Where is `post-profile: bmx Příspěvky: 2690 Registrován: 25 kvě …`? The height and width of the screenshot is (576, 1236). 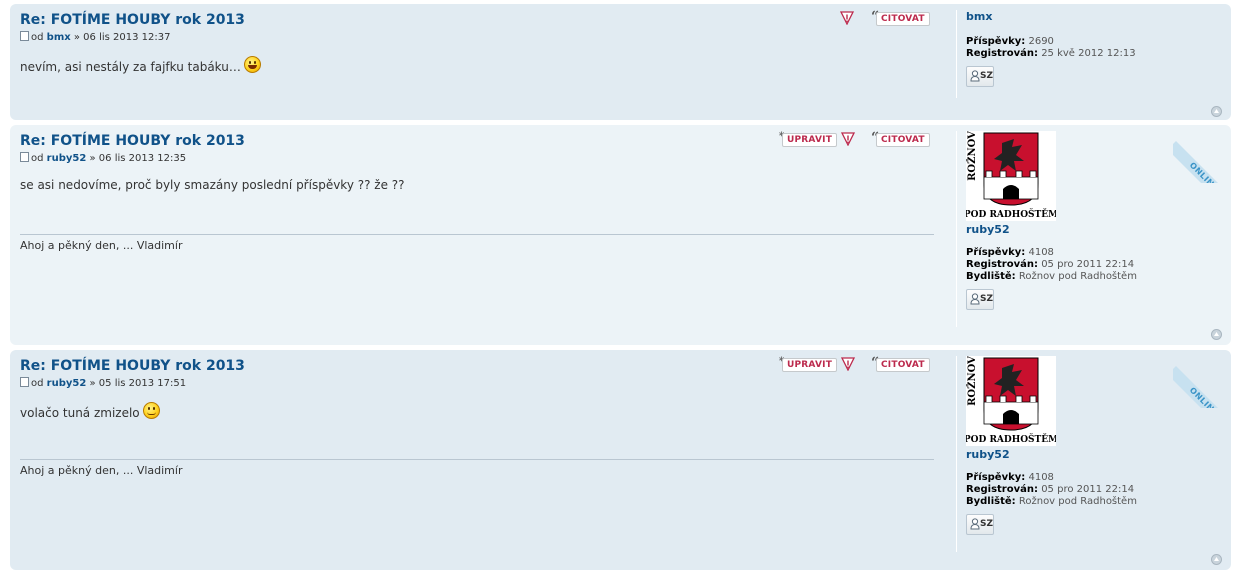
post-profile: bmx Příspěvky: 2690 Registrován: 25 kvě … is located at coordinates (1081, 54).